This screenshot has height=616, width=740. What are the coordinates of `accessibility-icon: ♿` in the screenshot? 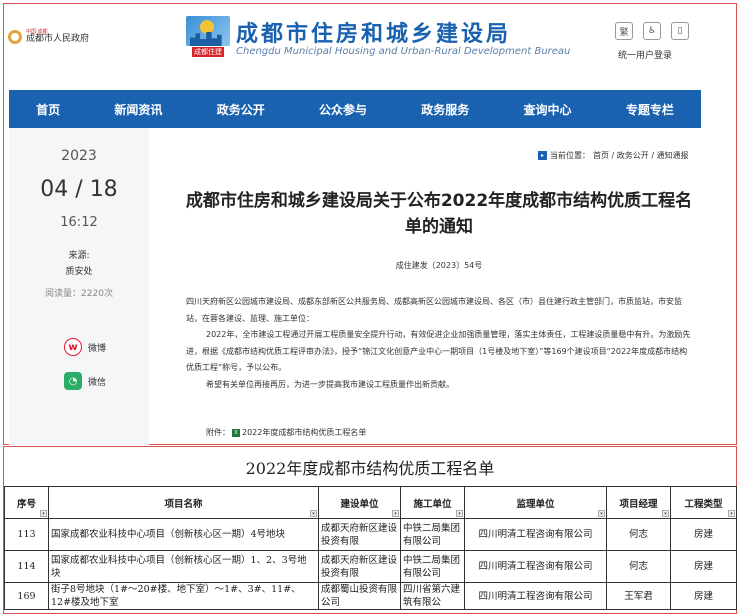 It's located at (652, 31).